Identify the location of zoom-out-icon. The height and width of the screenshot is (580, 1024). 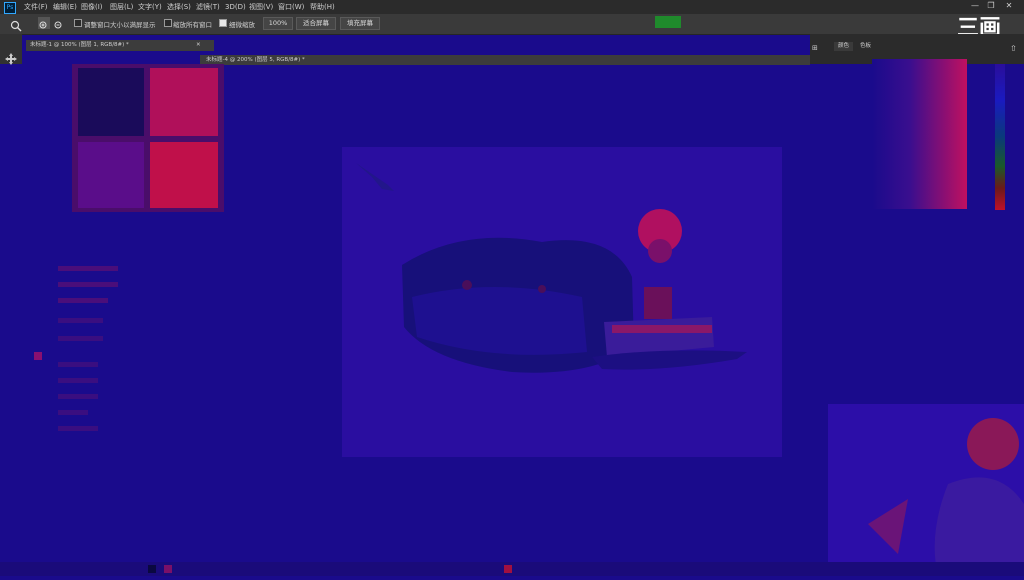
(59, 23).